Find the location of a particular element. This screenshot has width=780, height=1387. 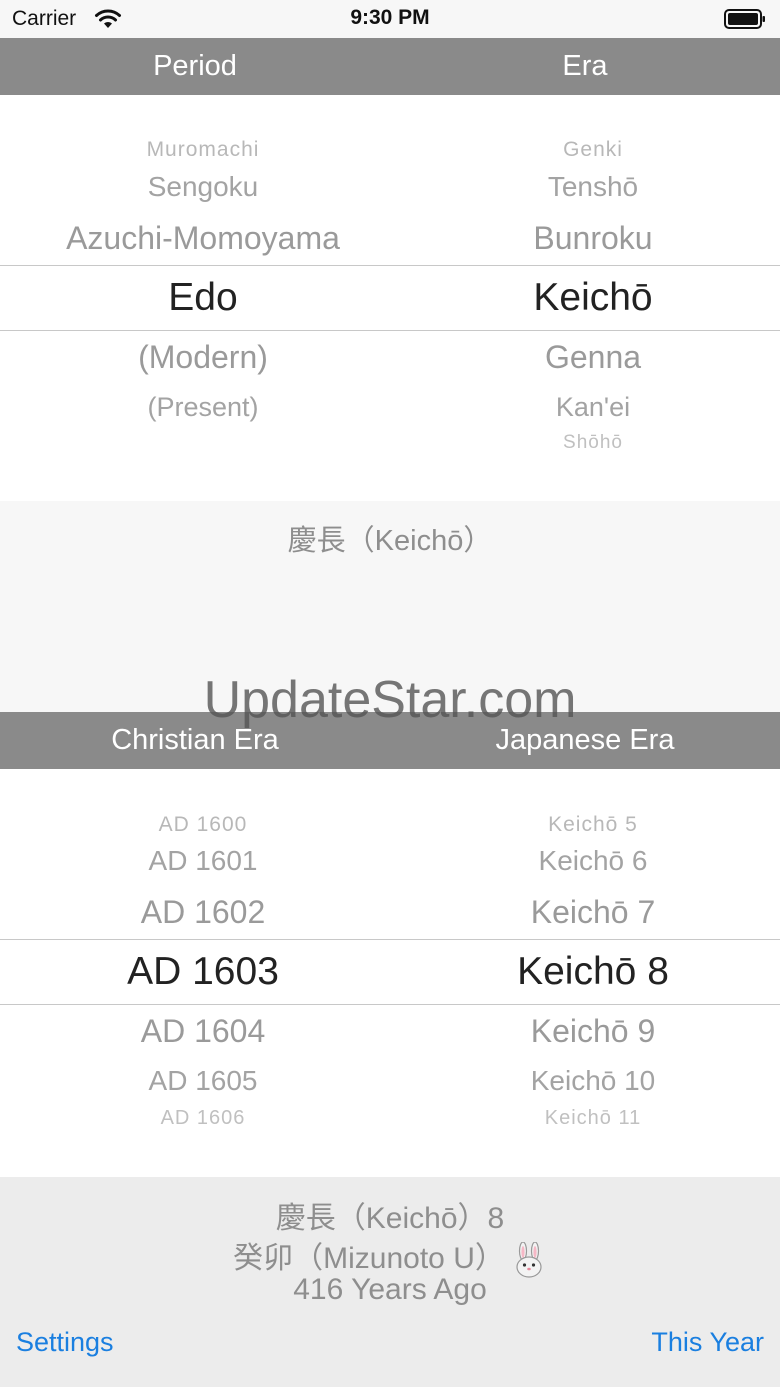

result-zodiac: 癸卯（Mizunoto U） is located at coordinates (390, 1255).